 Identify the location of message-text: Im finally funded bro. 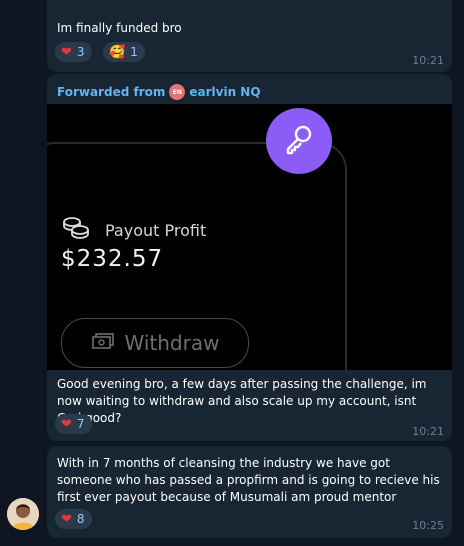
(119, 28).